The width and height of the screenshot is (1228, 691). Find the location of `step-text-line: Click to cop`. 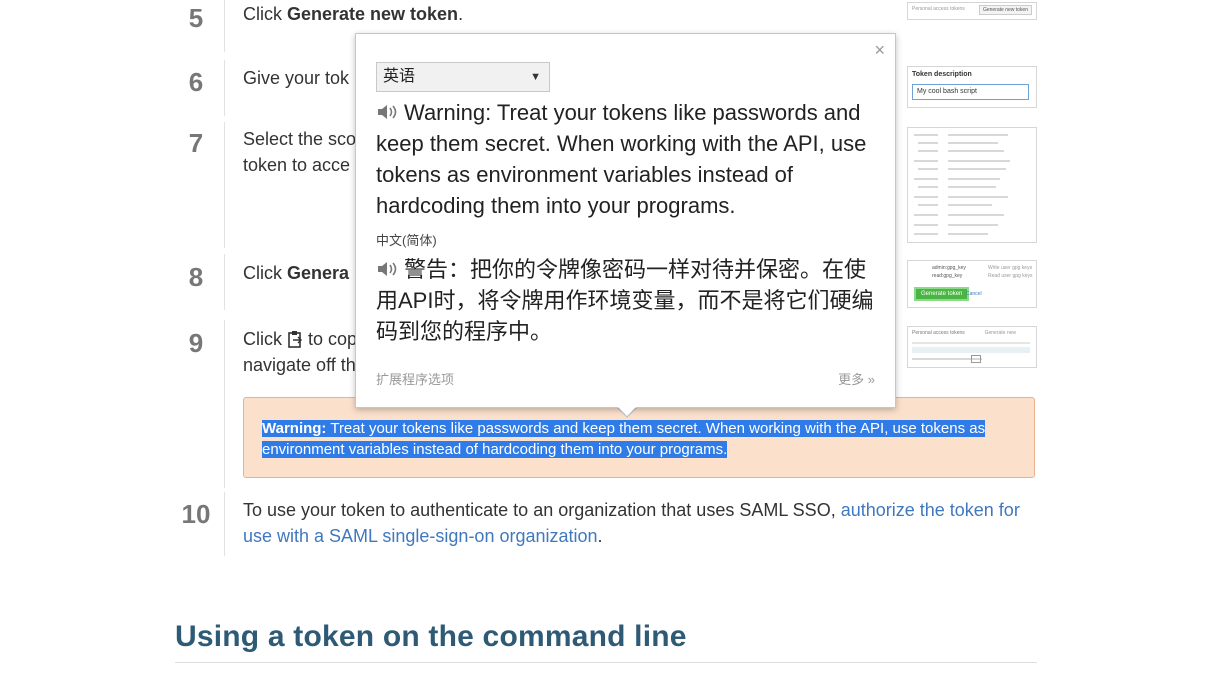

step-text-line: Click to cop is located at coordinates (300, 339).